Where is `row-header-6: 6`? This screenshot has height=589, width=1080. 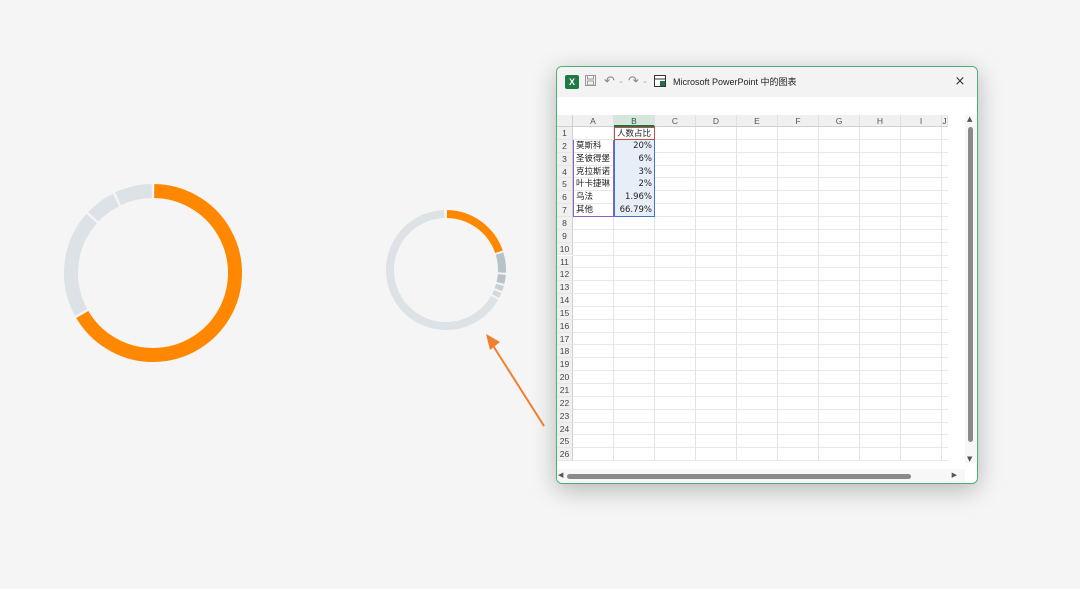 row-header-6: 6 is located at coordinates (565, 198).